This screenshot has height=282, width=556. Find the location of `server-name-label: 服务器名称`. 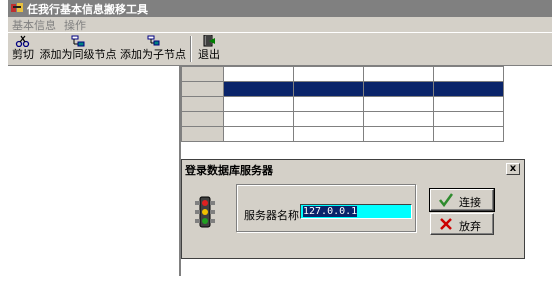

server-name-label: 服务器名称 is located at coordinates (271, 215).